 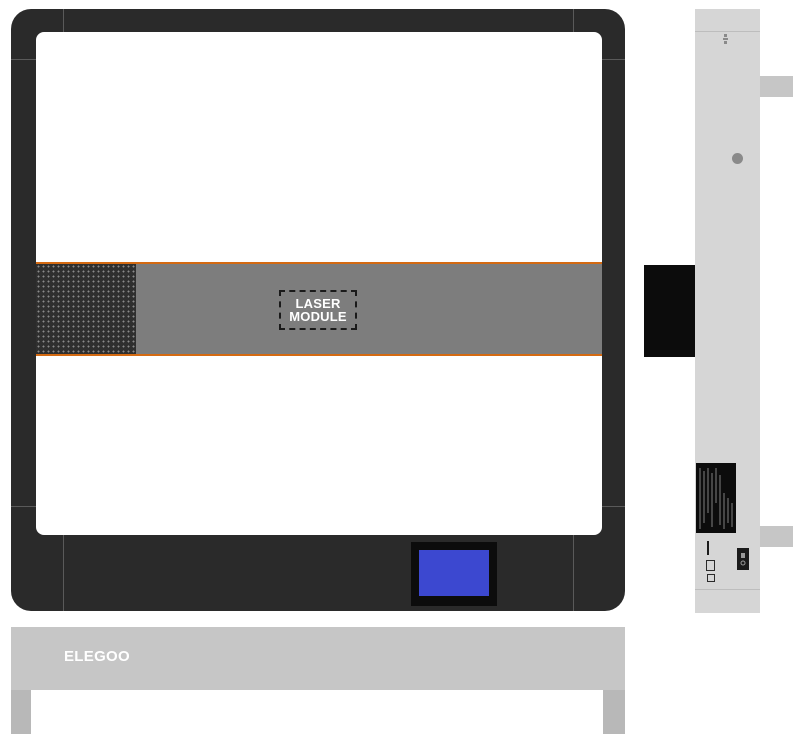 I want to click on side-bracket-bottom, so click(x=776, y=536).